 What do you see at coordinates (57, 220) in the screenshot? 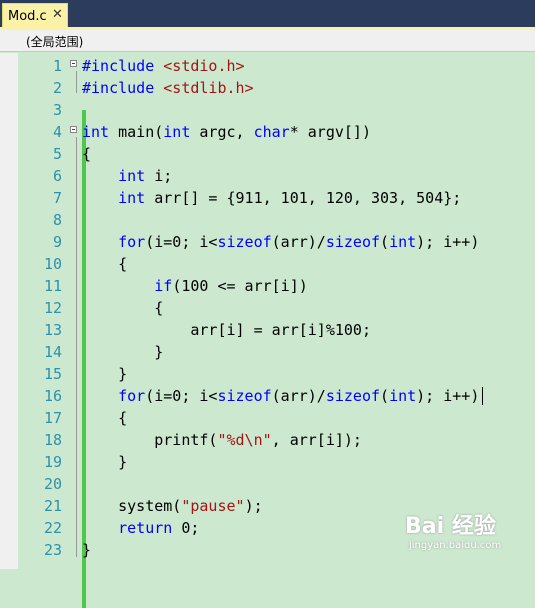
I see `line-number: 8` at bounding box center [57, 220].